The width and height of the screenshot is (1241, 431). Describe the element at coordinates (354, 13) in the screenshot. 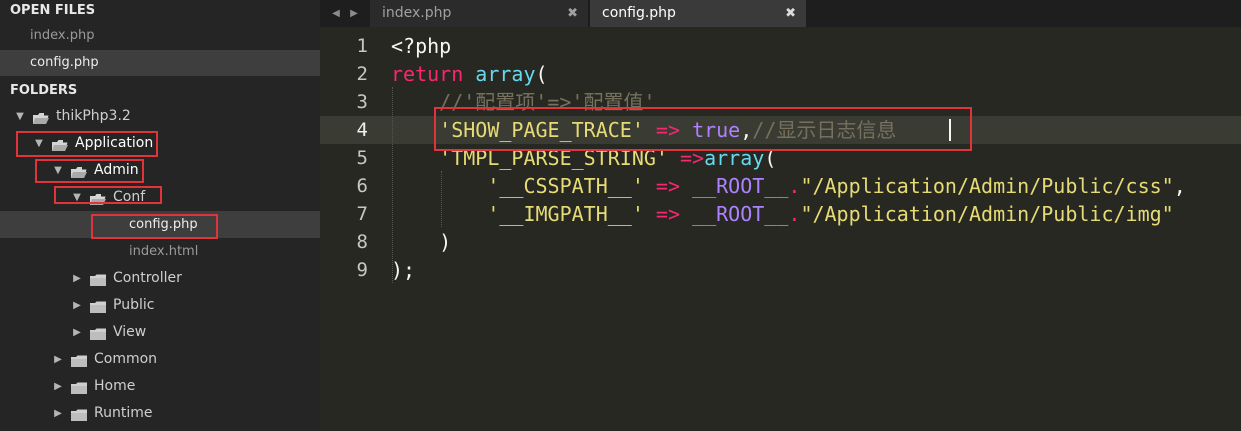

I see `tab-next-arrow-icon: ▶` at that location.